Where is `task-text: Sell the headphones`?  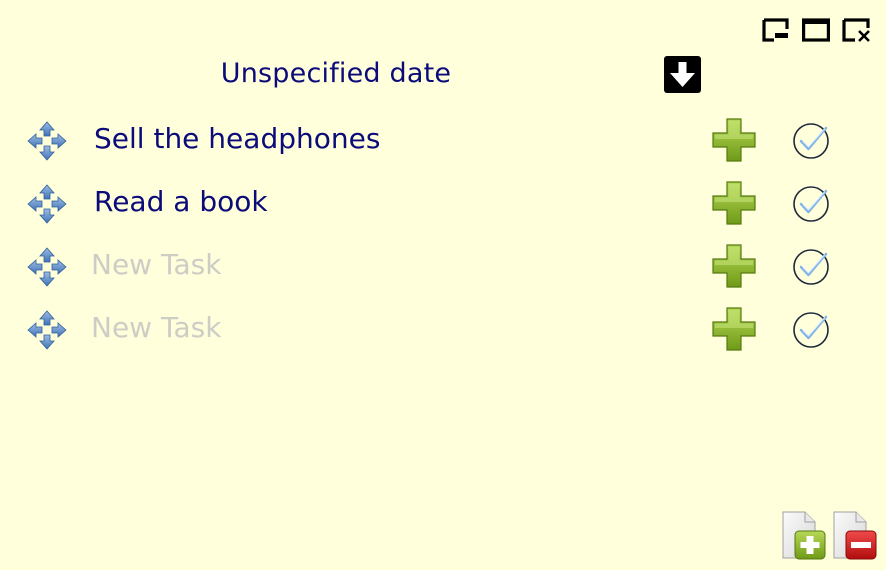
task-text: Sell the headphones is located at coordinates (237, 138).